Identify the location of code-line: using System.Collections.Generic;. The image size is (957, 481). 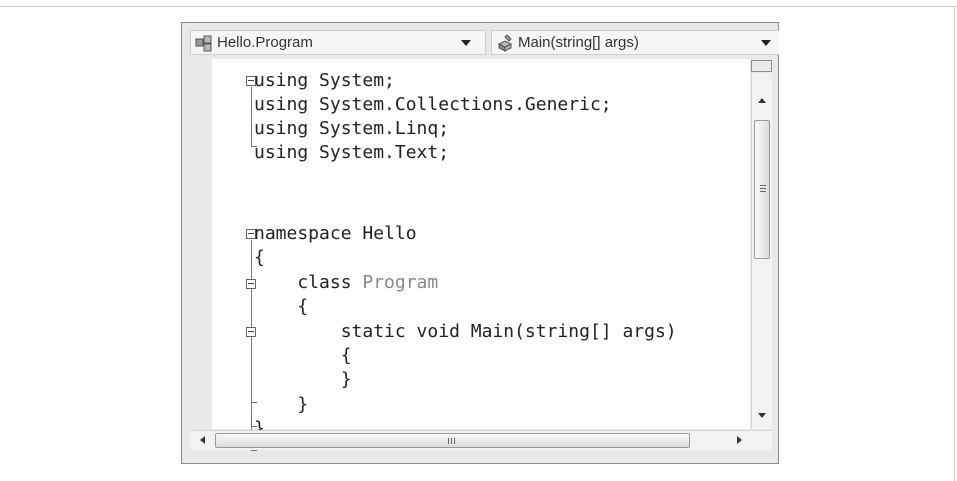
(433, 105).